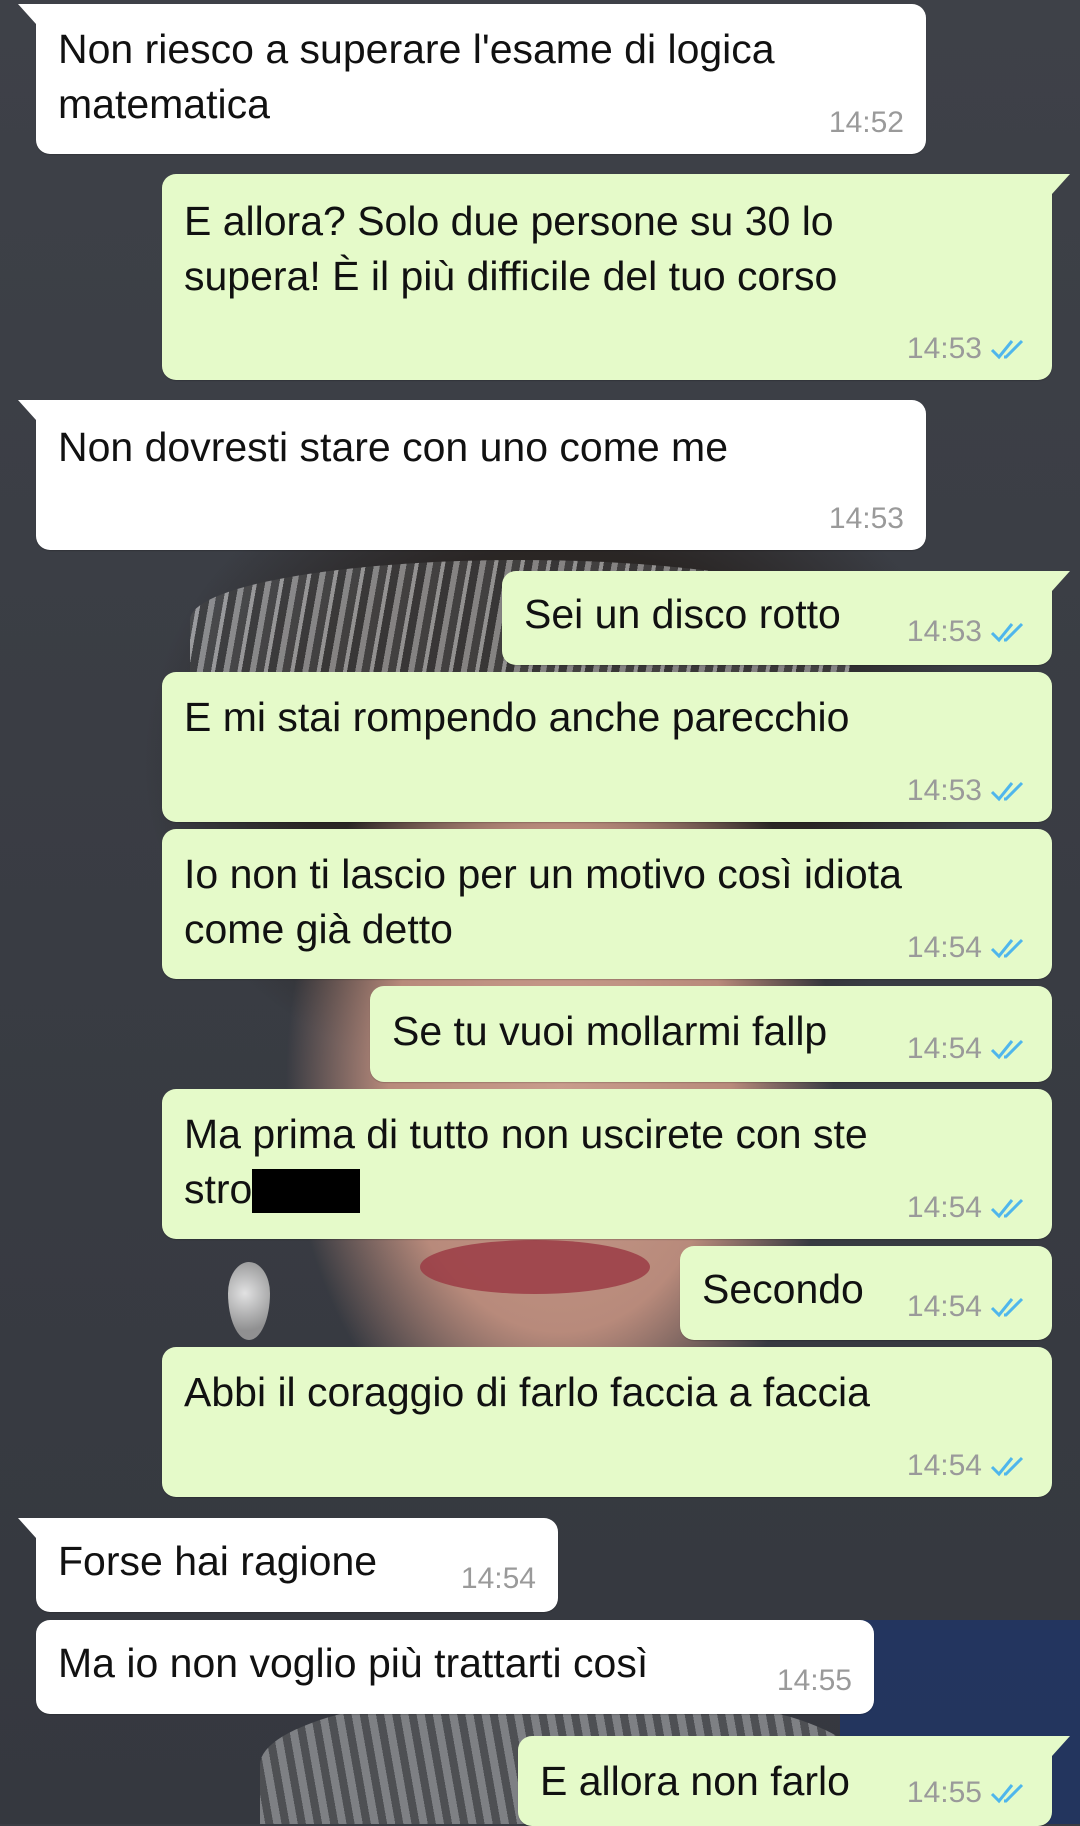  Describe the element at coordinates (786, 618) in the screenshot. I see `message-bubble-outgoing: Sei un disco rotto 14:53` at that location.